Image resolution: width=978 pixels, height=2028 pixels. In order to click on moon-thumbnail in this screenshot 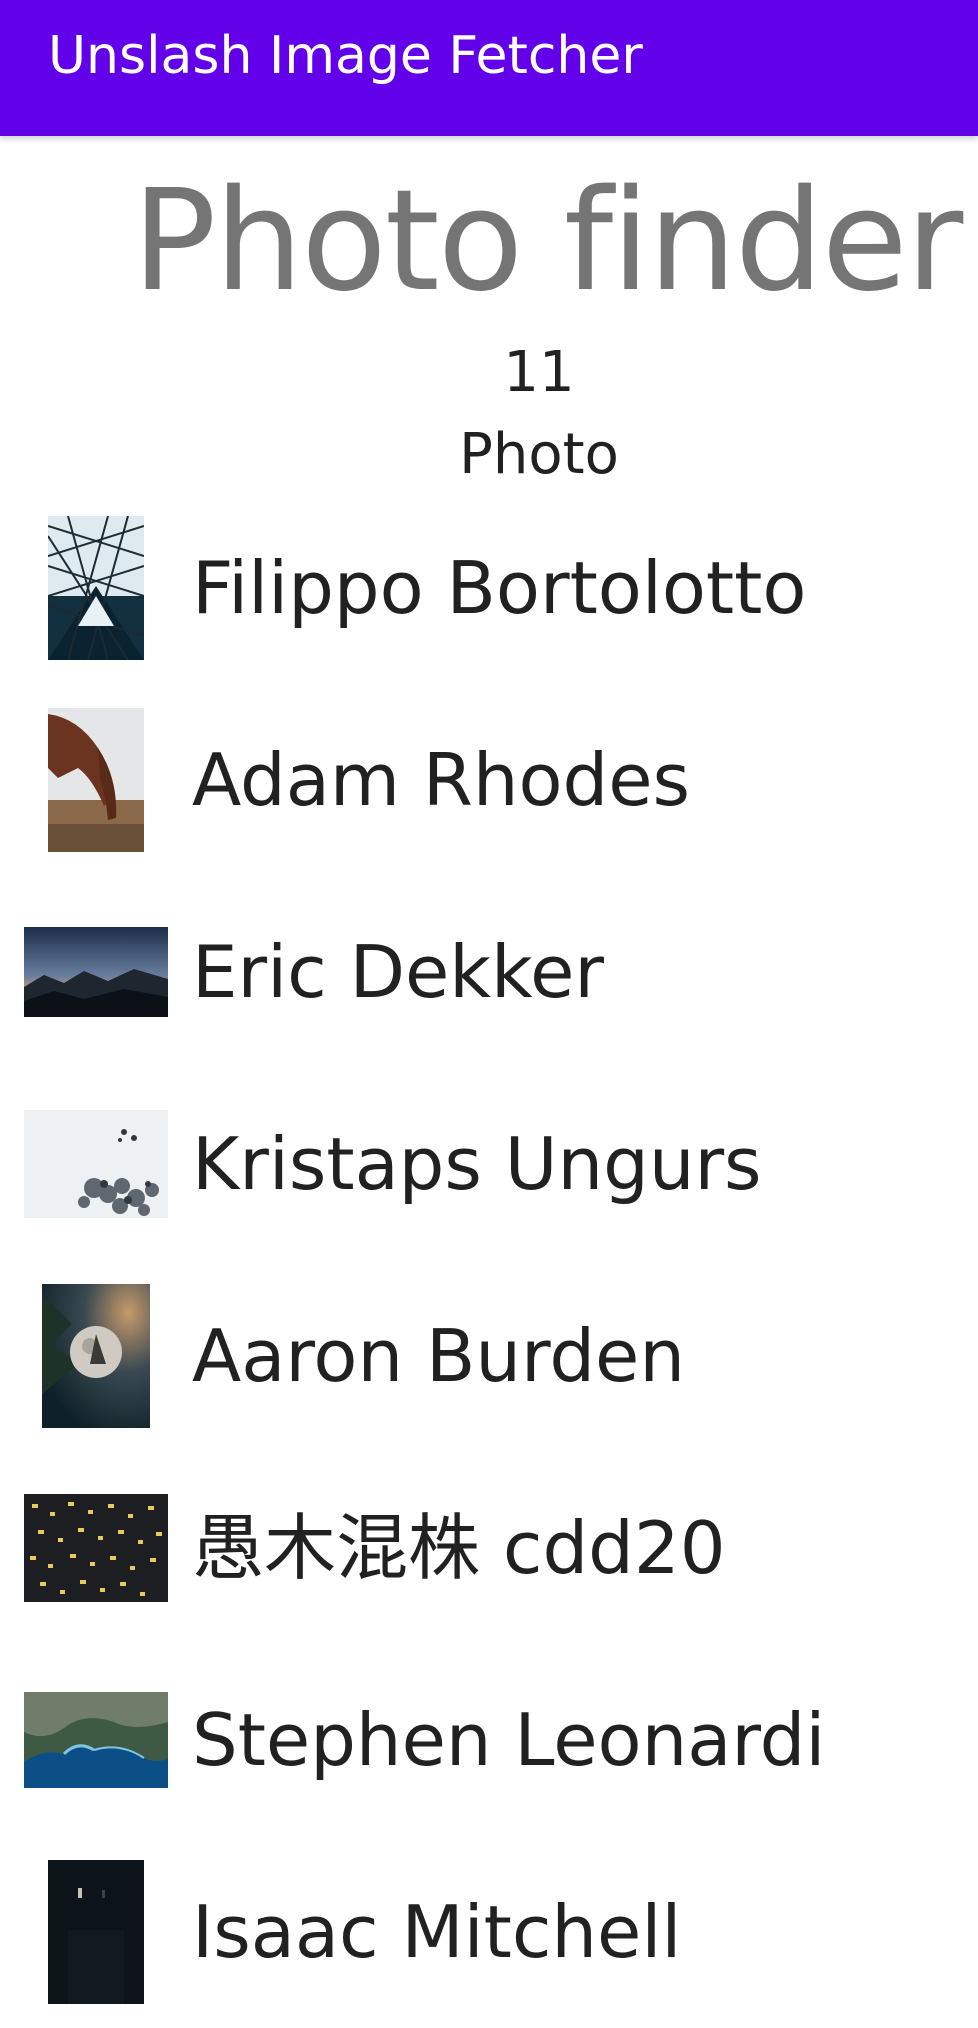, I will do `click(96, 1356)`.